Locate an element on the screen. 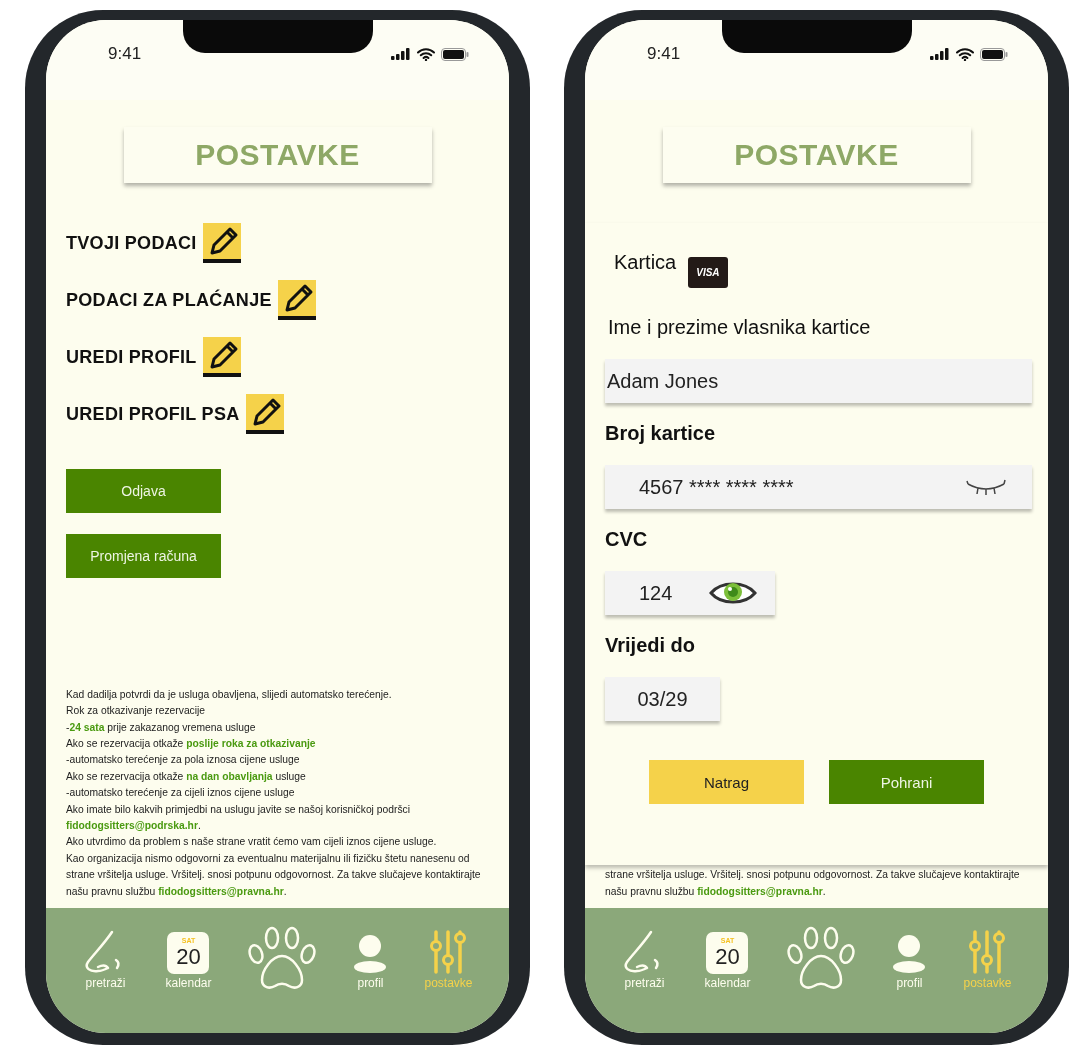 This screenshot has height=1057, width=1081. settings-item: UREDI PROFIL is located at coordinates (131, 357).